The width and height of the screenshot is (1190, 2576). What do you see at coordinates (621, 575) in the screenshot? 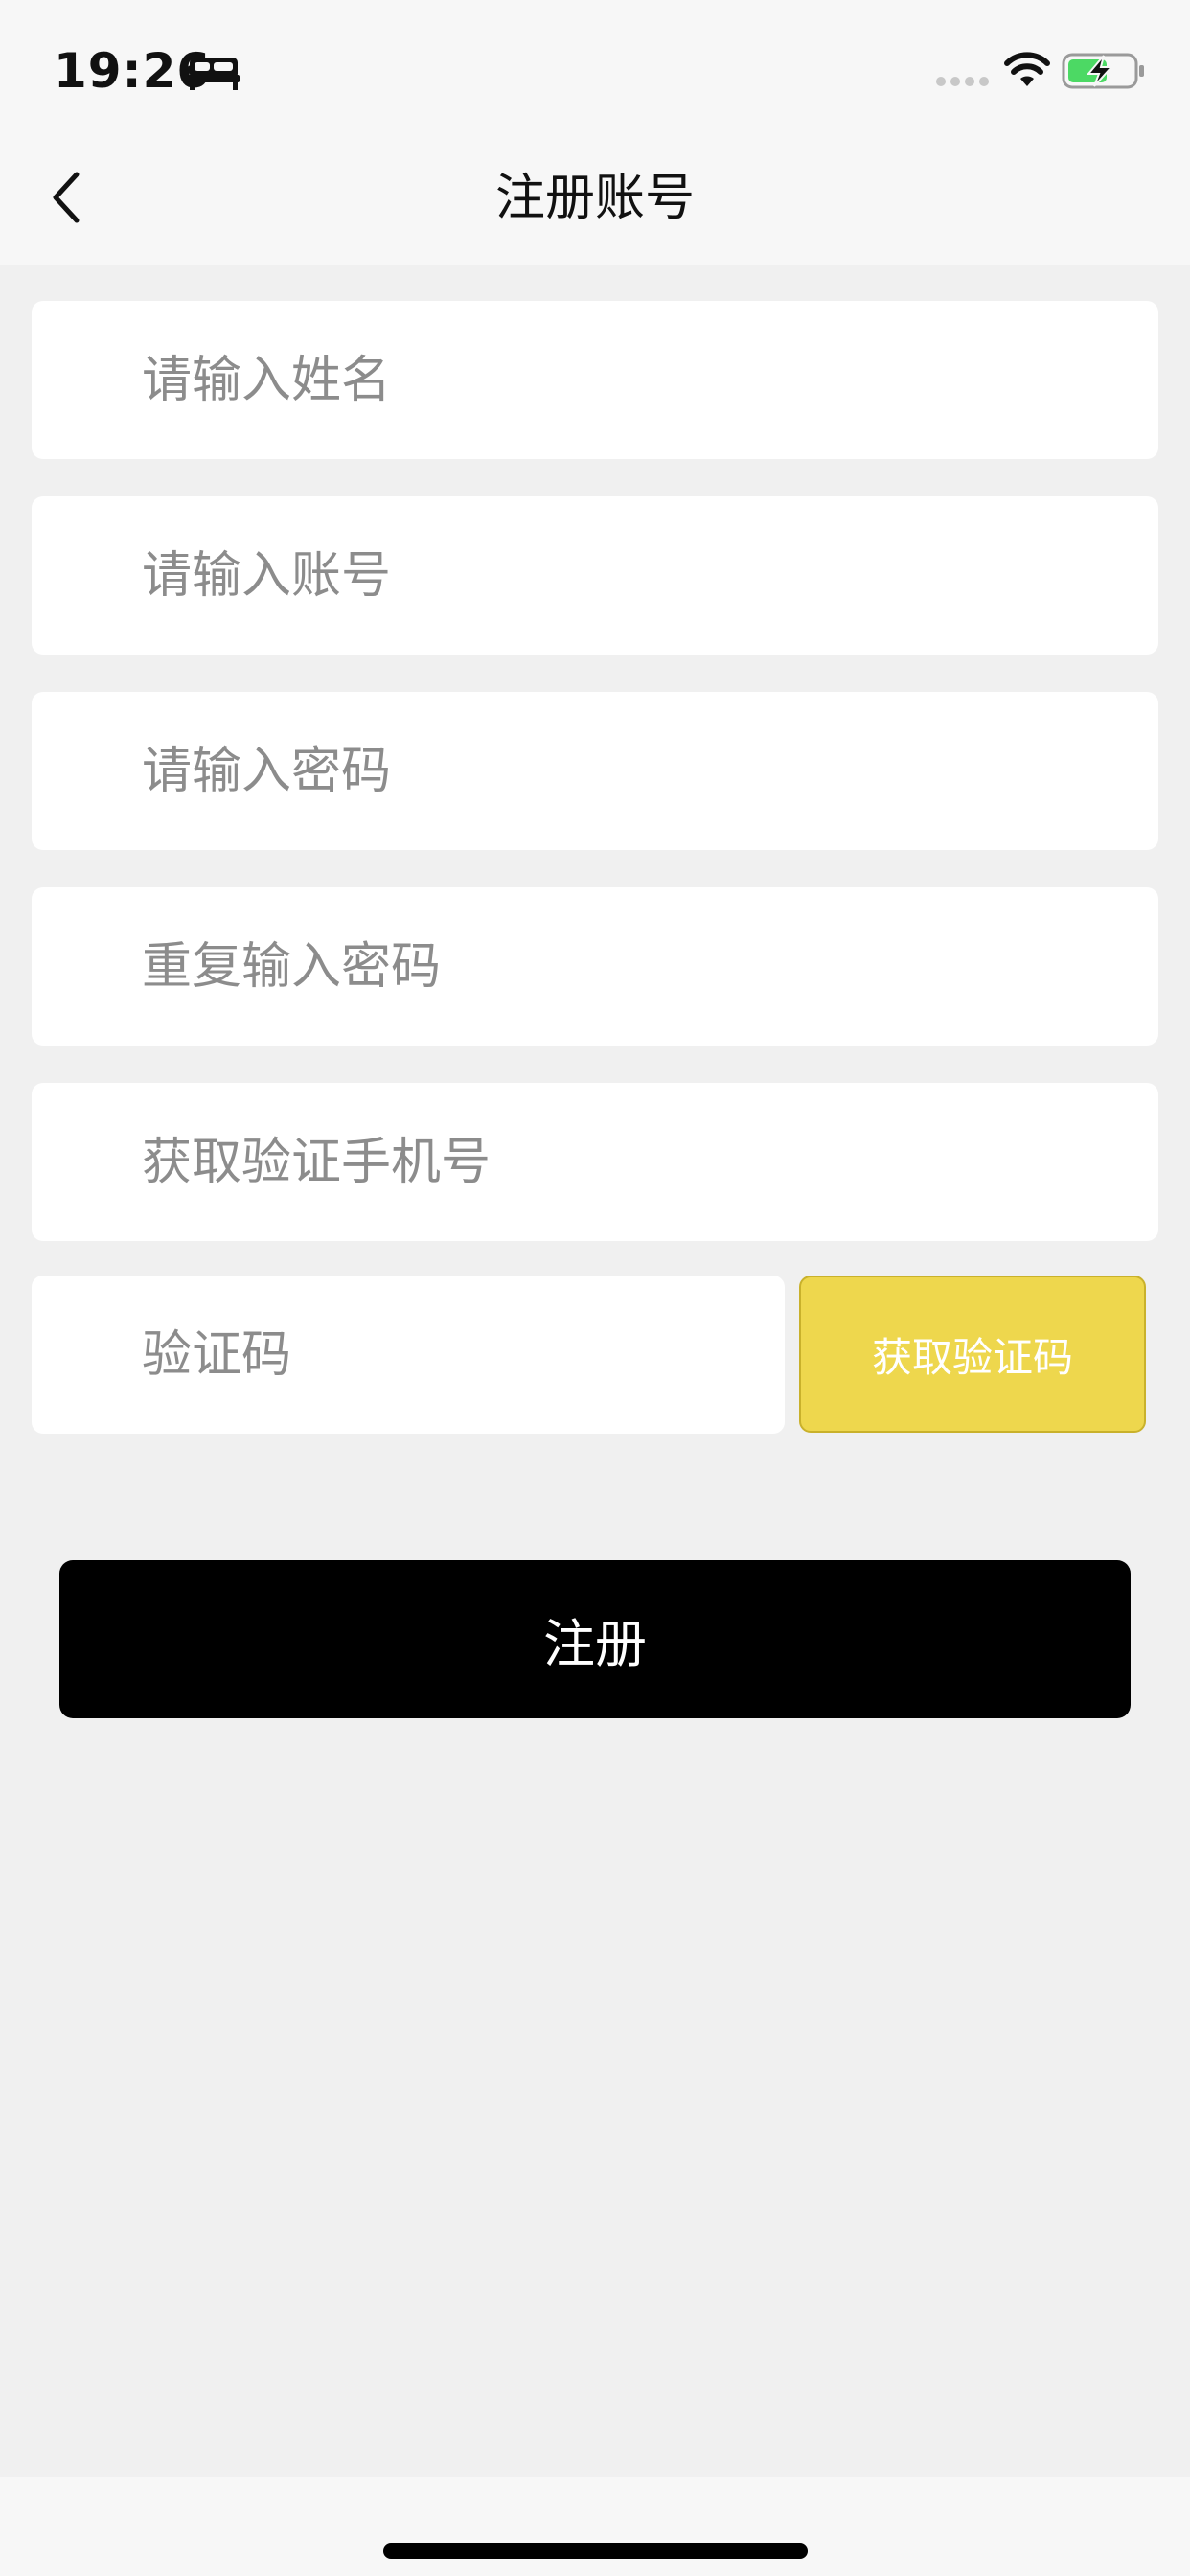
I see `account-input` at bounding box center [621, 575].